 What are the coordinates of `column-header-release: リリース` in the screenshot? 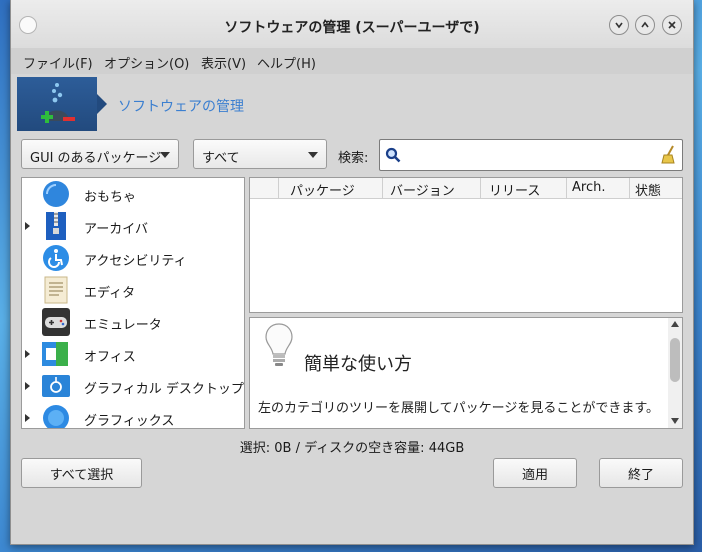 It's located at (514, 189).